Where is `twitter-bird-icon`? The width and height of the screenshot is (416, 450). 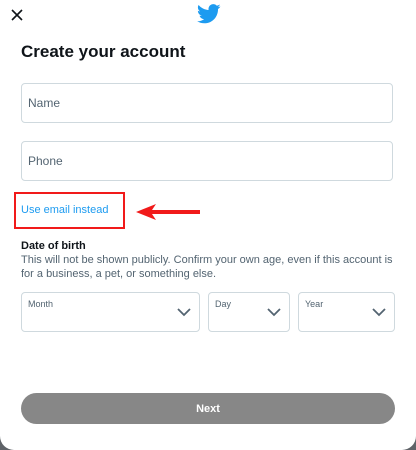 twitter-bird-icon is located at coordinates (209, 14).